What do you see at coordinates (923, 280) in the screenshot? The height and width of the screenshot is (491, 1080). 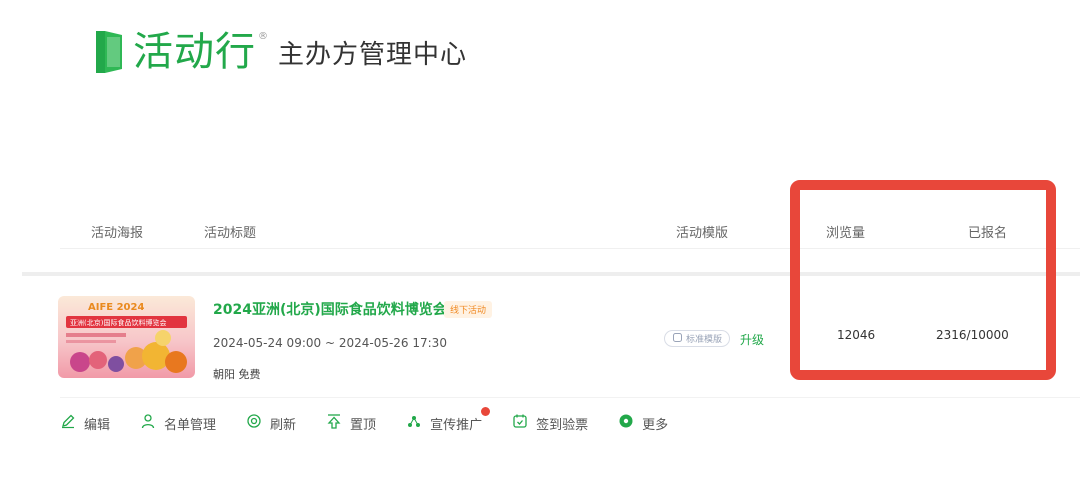 I see `highlight-annotation-box` at bounding box center [923, 280].